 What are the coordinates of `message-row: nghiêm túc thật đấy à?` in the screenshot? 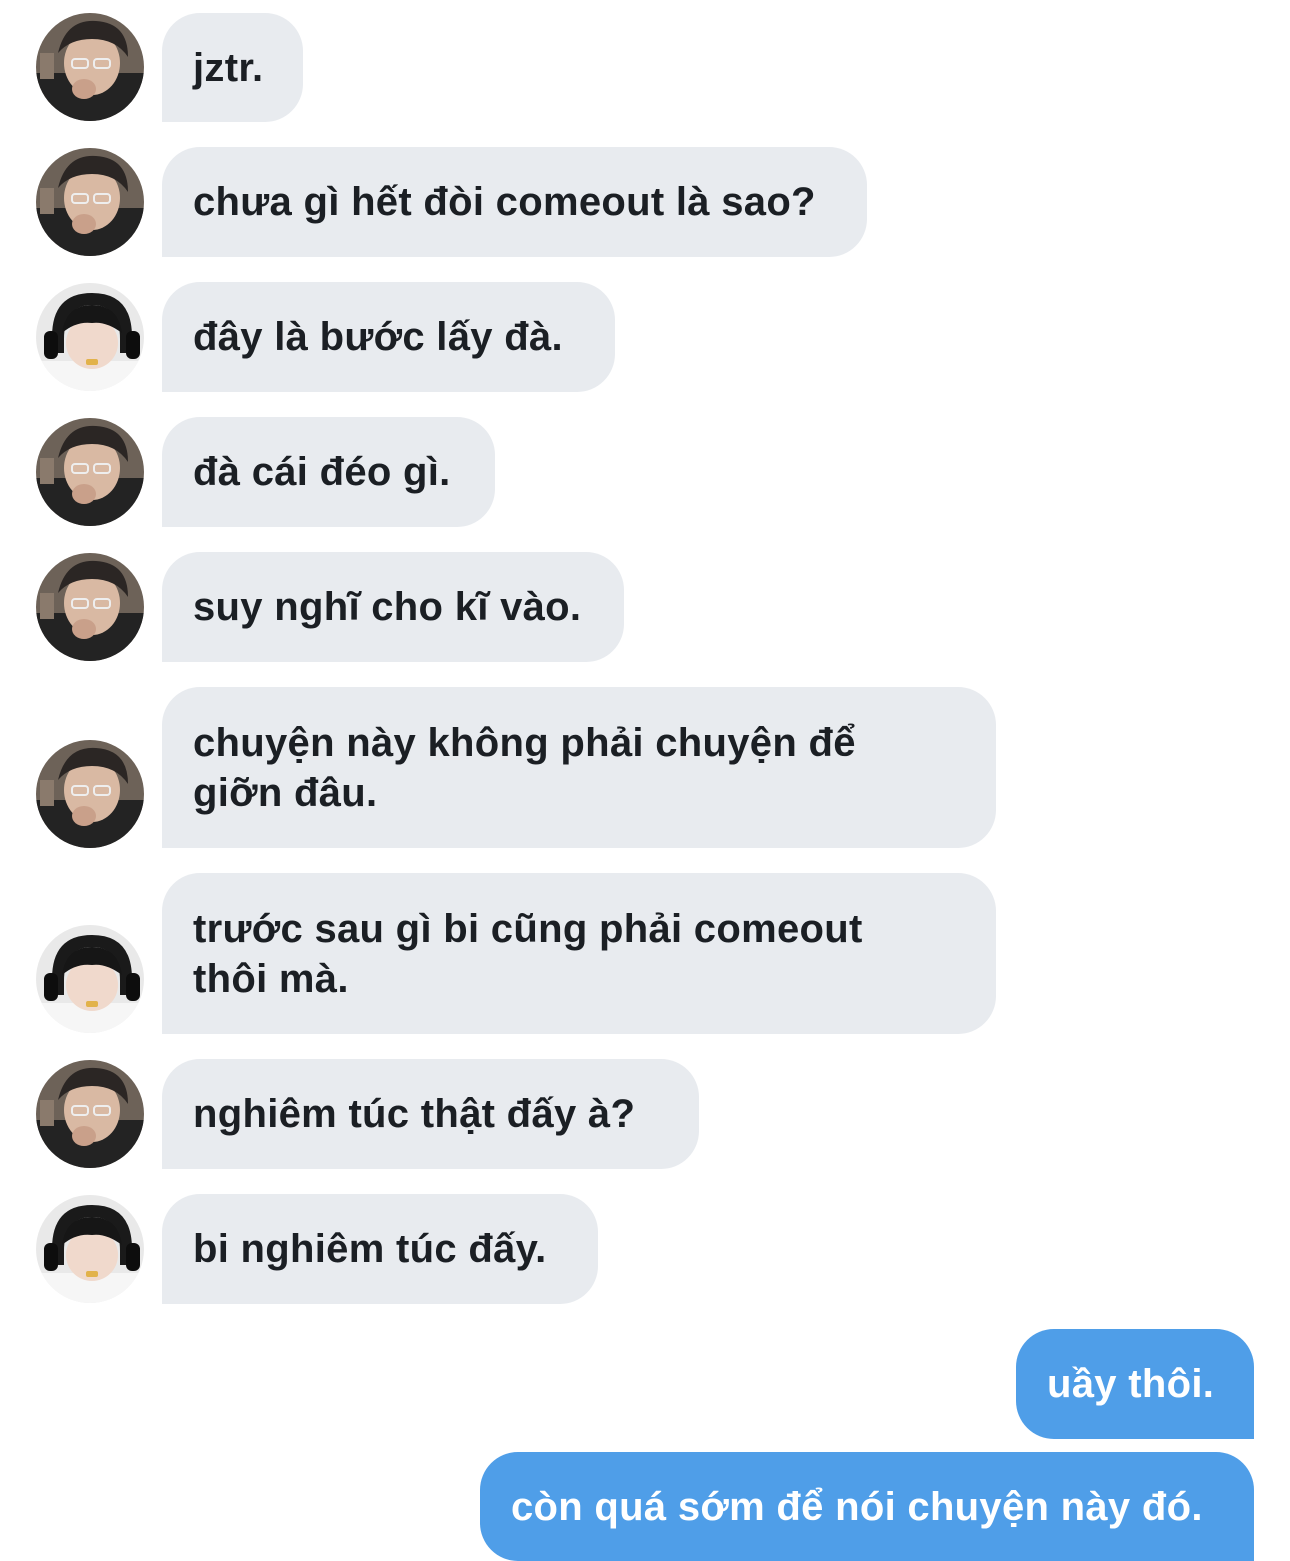 It's located at (645, 1114).